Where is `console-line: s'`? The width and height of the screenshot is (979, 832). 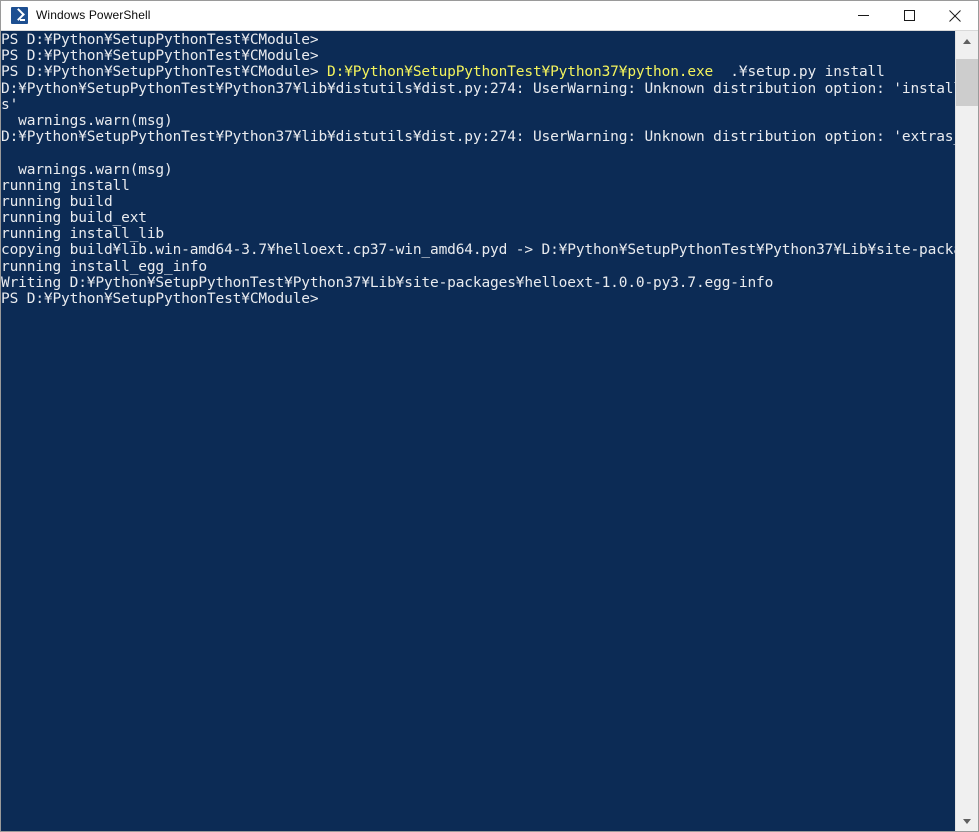
console-line: s' is located at coordinates (478, 105).